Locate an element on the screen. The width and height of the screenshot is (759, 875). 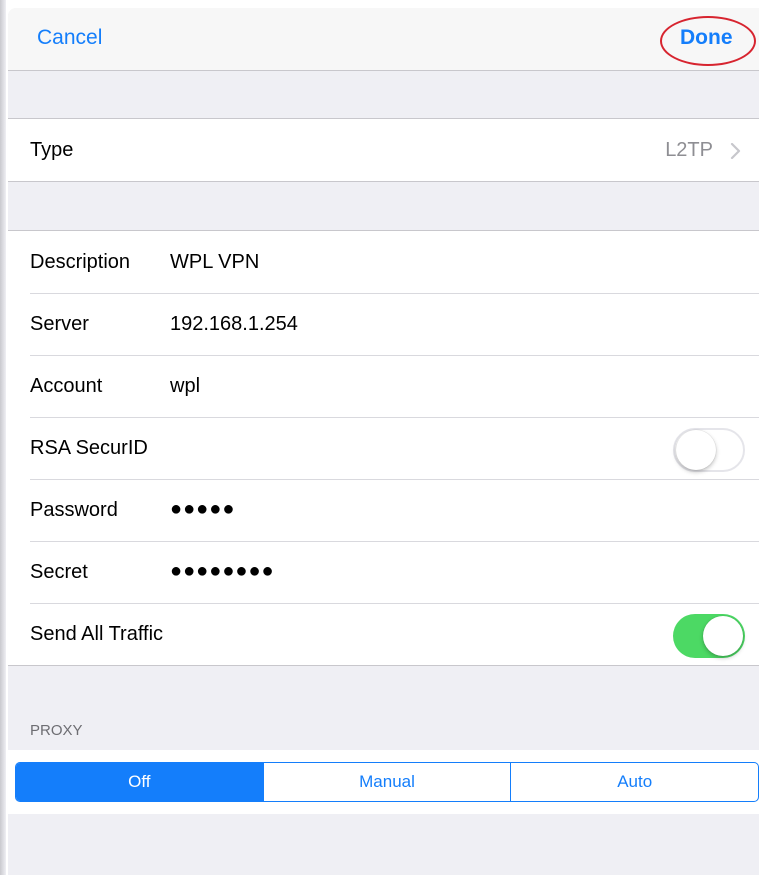
type-row: Type L2TP is located at coordinates (383, 150).